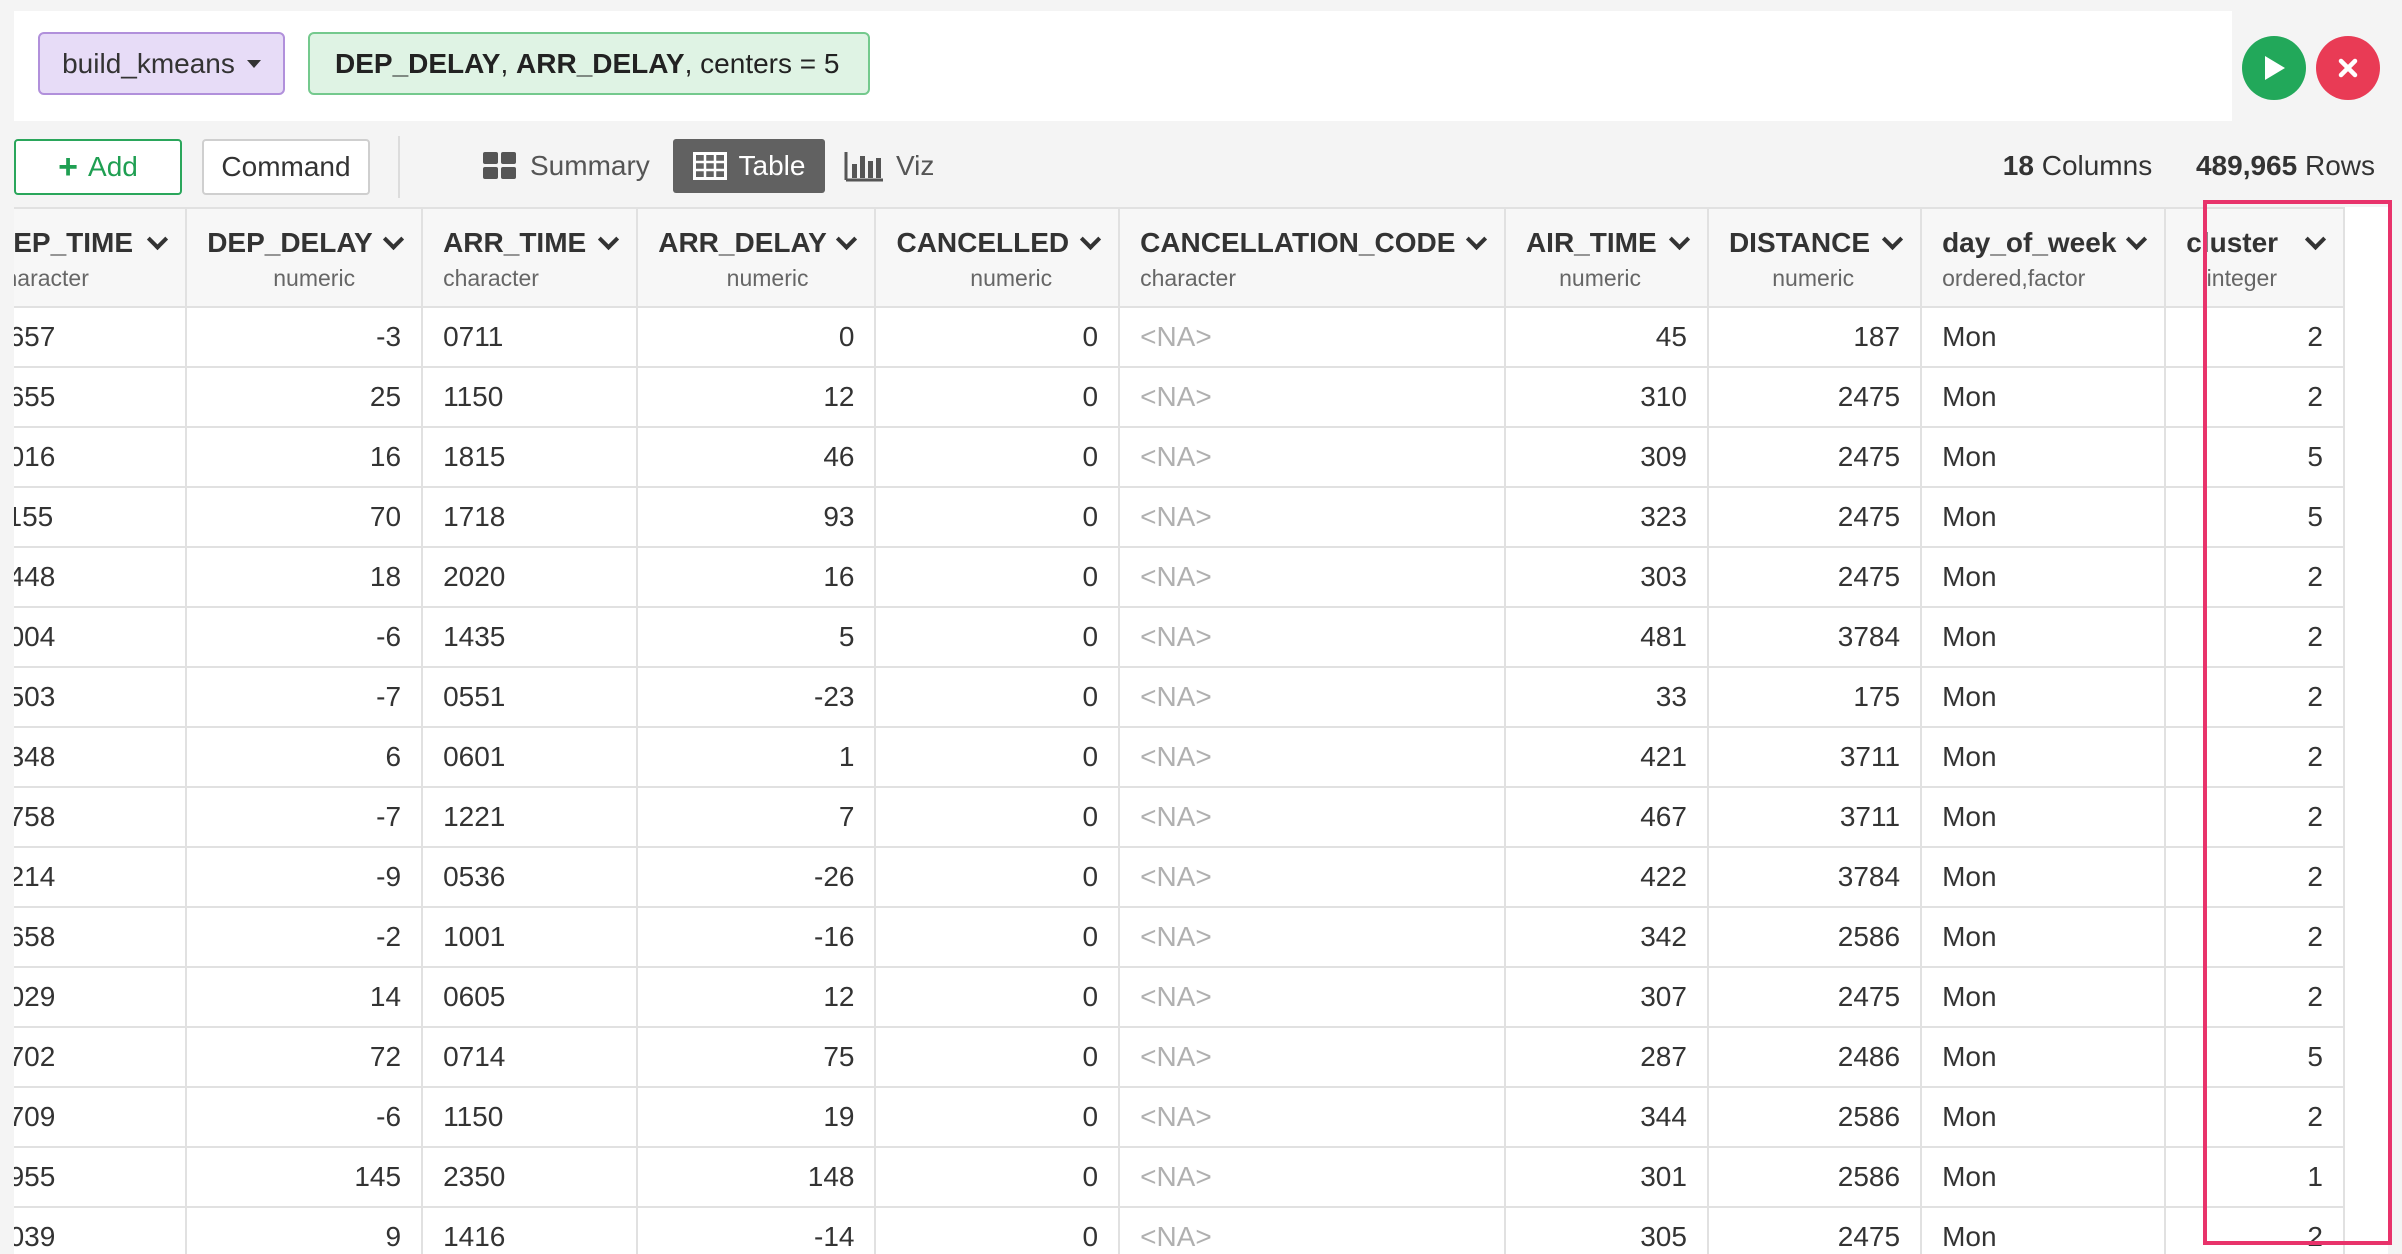  I want to click on cell-dep-time: 1039, so click(101, 1230).